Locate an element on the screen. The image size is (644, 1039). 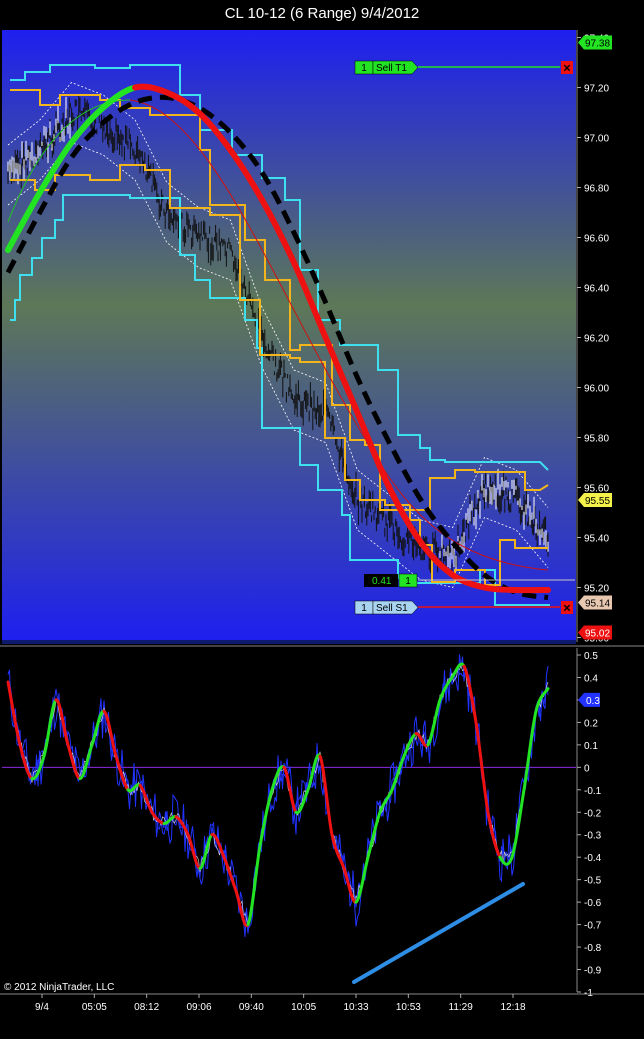
price-tick-label: 95.60 is located at coordinates (596, 489).